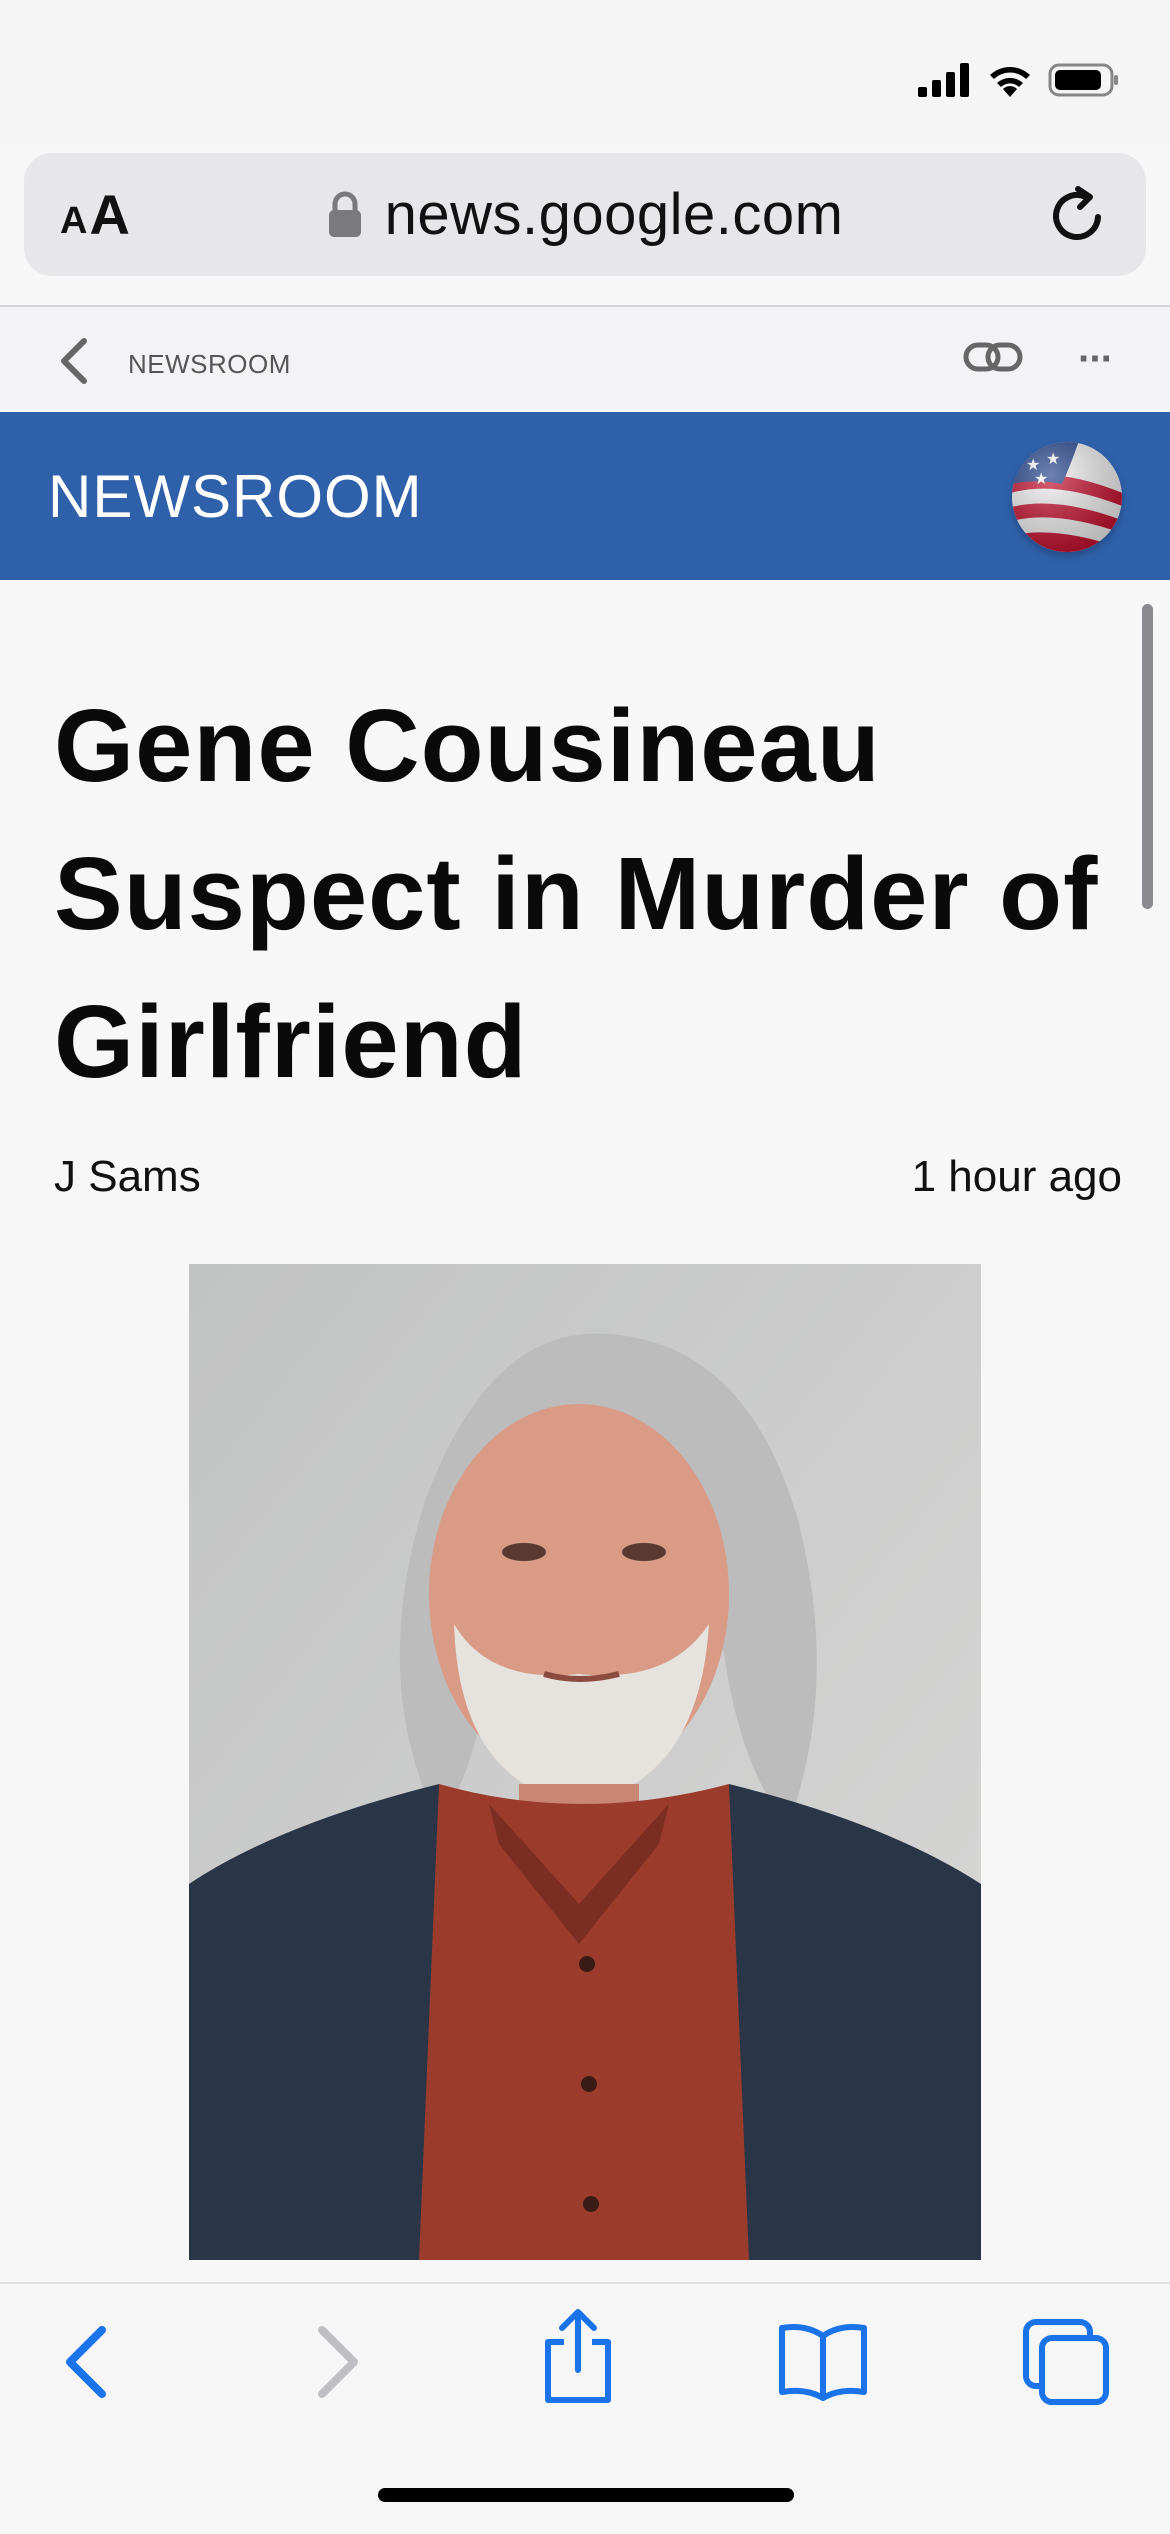 The width and height of the screenshot is (1170, 2534). What do you see at coordinates (993, 357) in the screenshot?
I see `link-icon` at bounding box center [993, 357].